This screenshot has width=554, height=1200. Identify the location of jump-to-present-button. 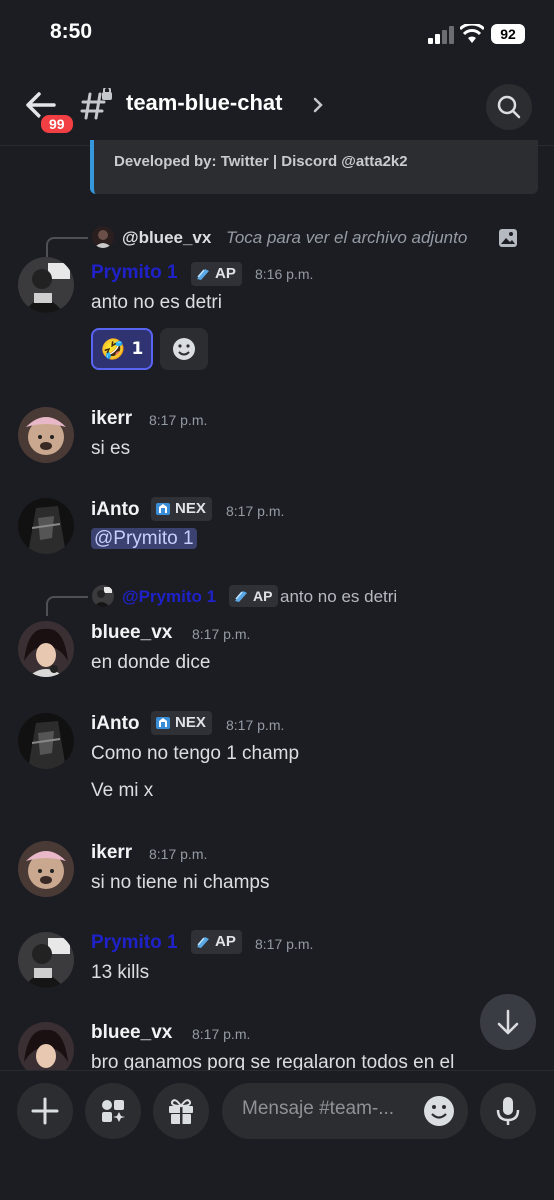
(508, 1022).